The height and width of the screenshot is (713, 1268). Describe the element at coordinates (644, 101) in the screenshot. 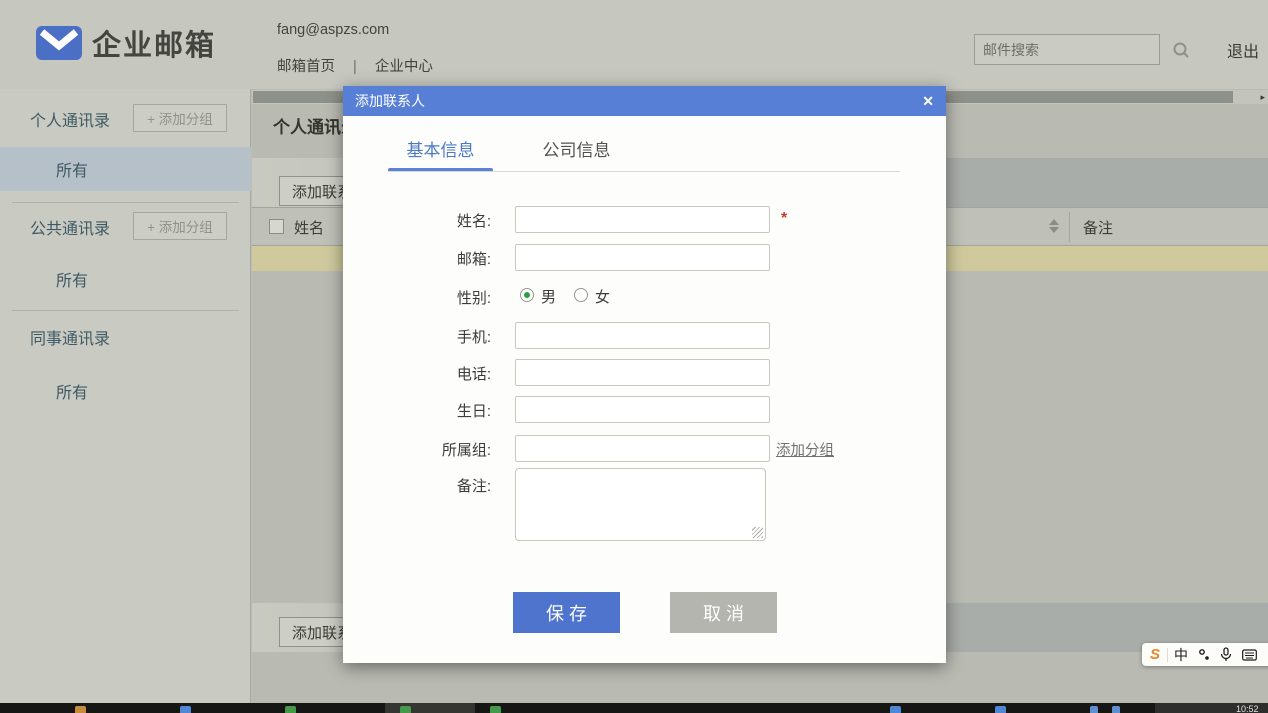

I see `dialog-titlebar: 添加联系人 ✕` at that location.